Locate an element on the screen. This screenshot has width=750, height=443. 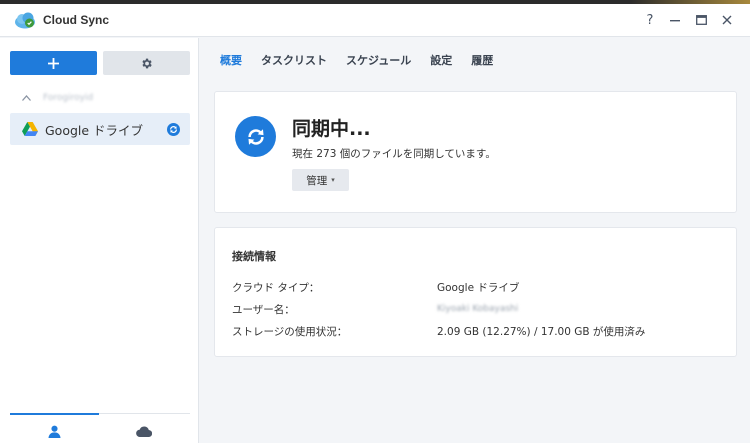
tab-settings: 設定 is located at coordinates (441, 62).